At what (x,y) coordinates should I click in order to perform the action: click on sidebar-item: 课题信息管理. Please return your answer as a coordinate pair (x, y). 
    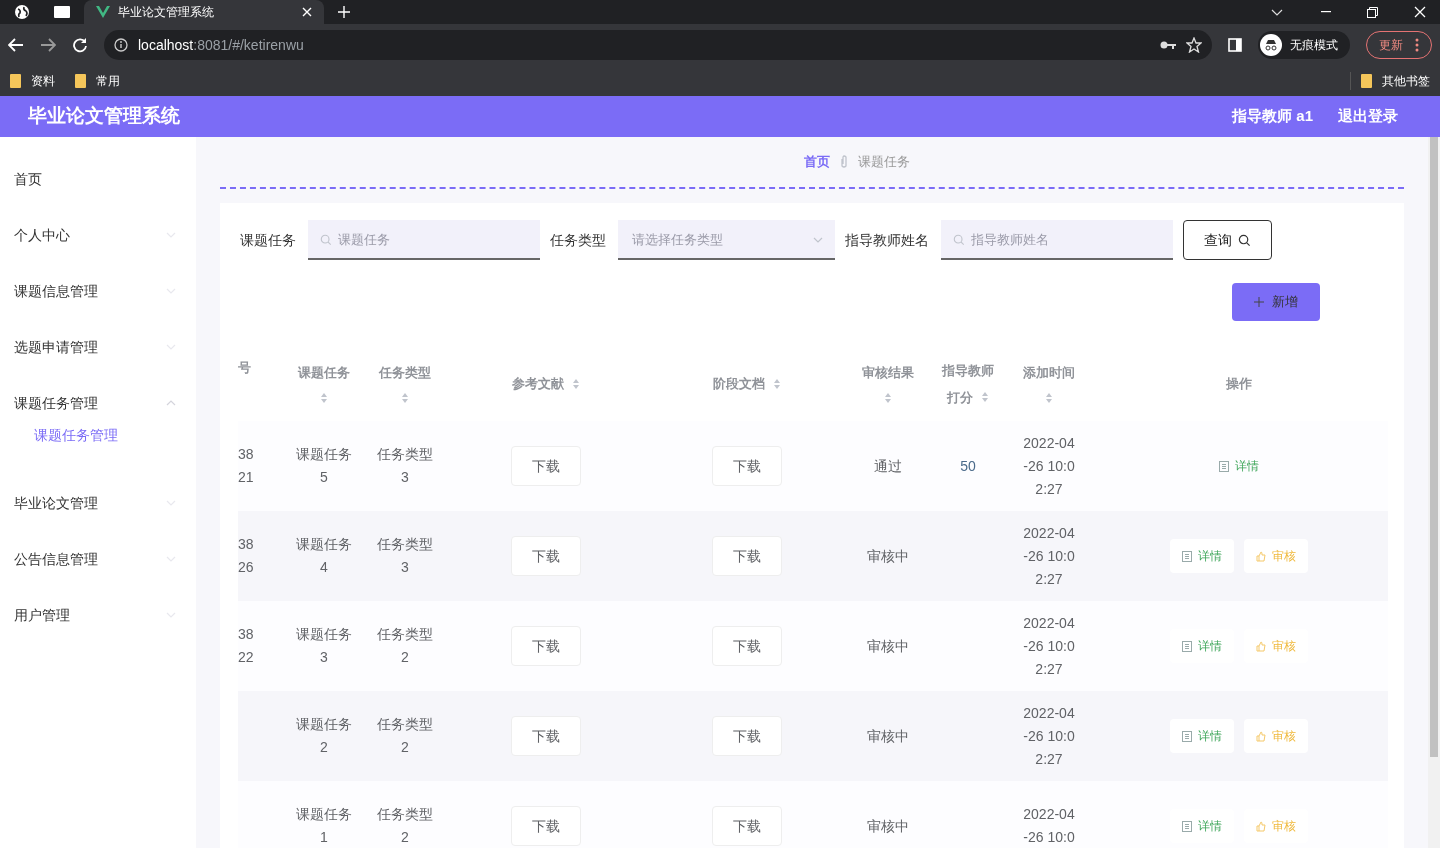
    Looking at the image, I should click on (98, 291).